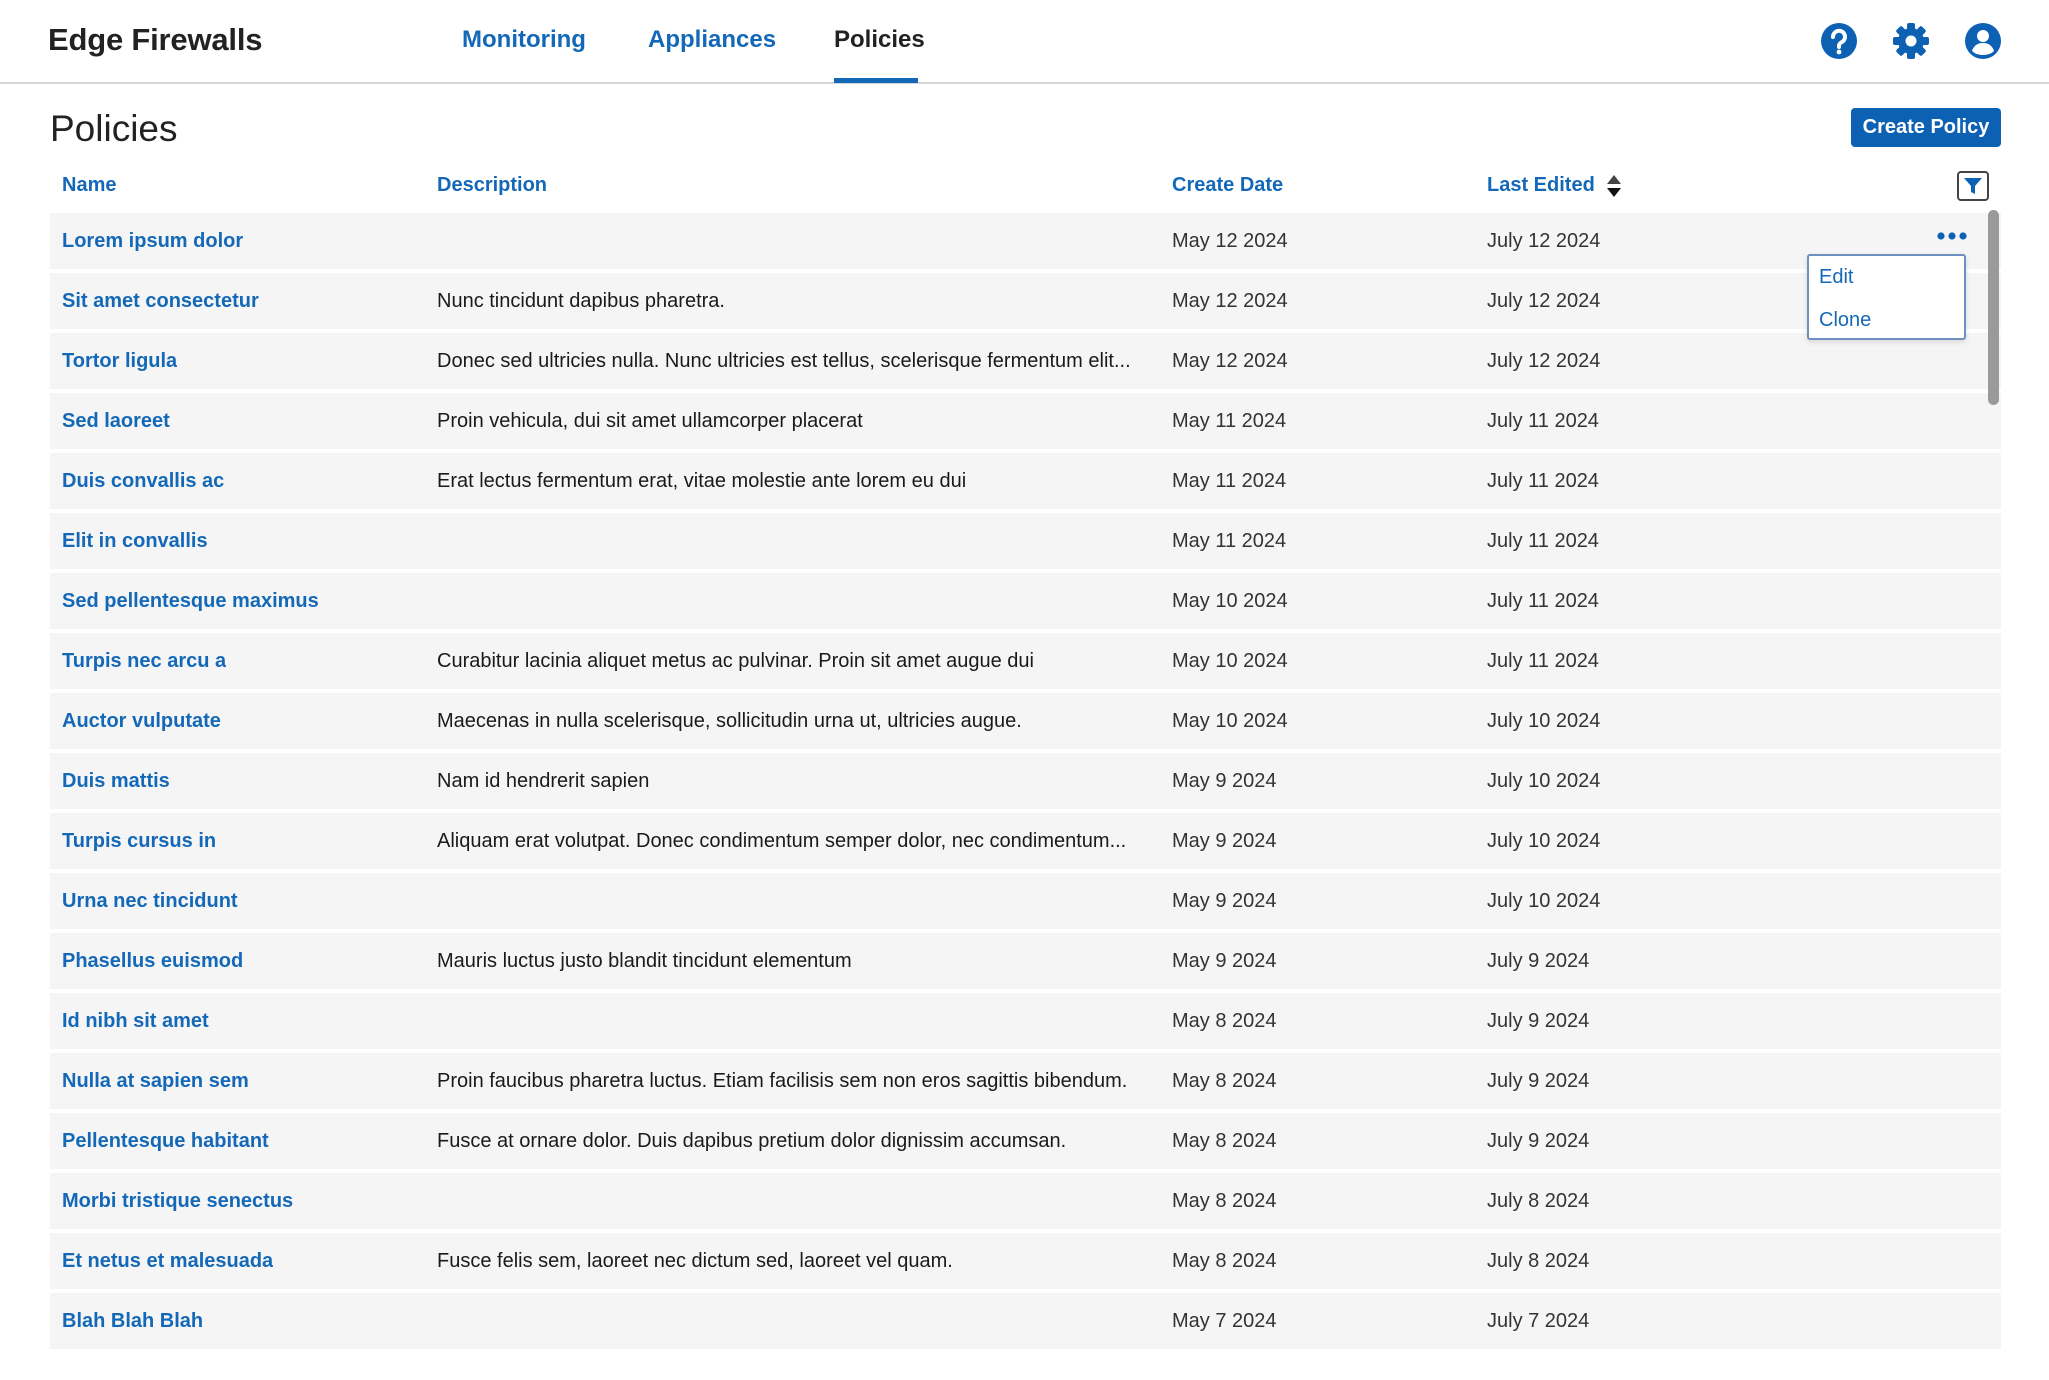 The width and height of the screenshot is (2049, 1380). I want to click on column-header-create-date: Create Date, so click(1227, 185).